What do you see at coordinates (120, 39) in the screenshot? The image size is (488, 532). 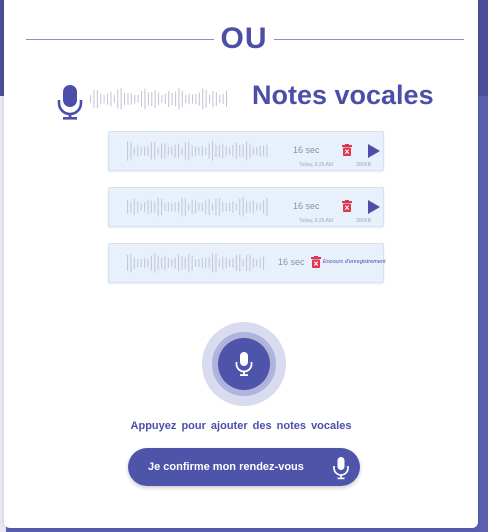 I see `divider-line-left` at bounding box center [120, 39].